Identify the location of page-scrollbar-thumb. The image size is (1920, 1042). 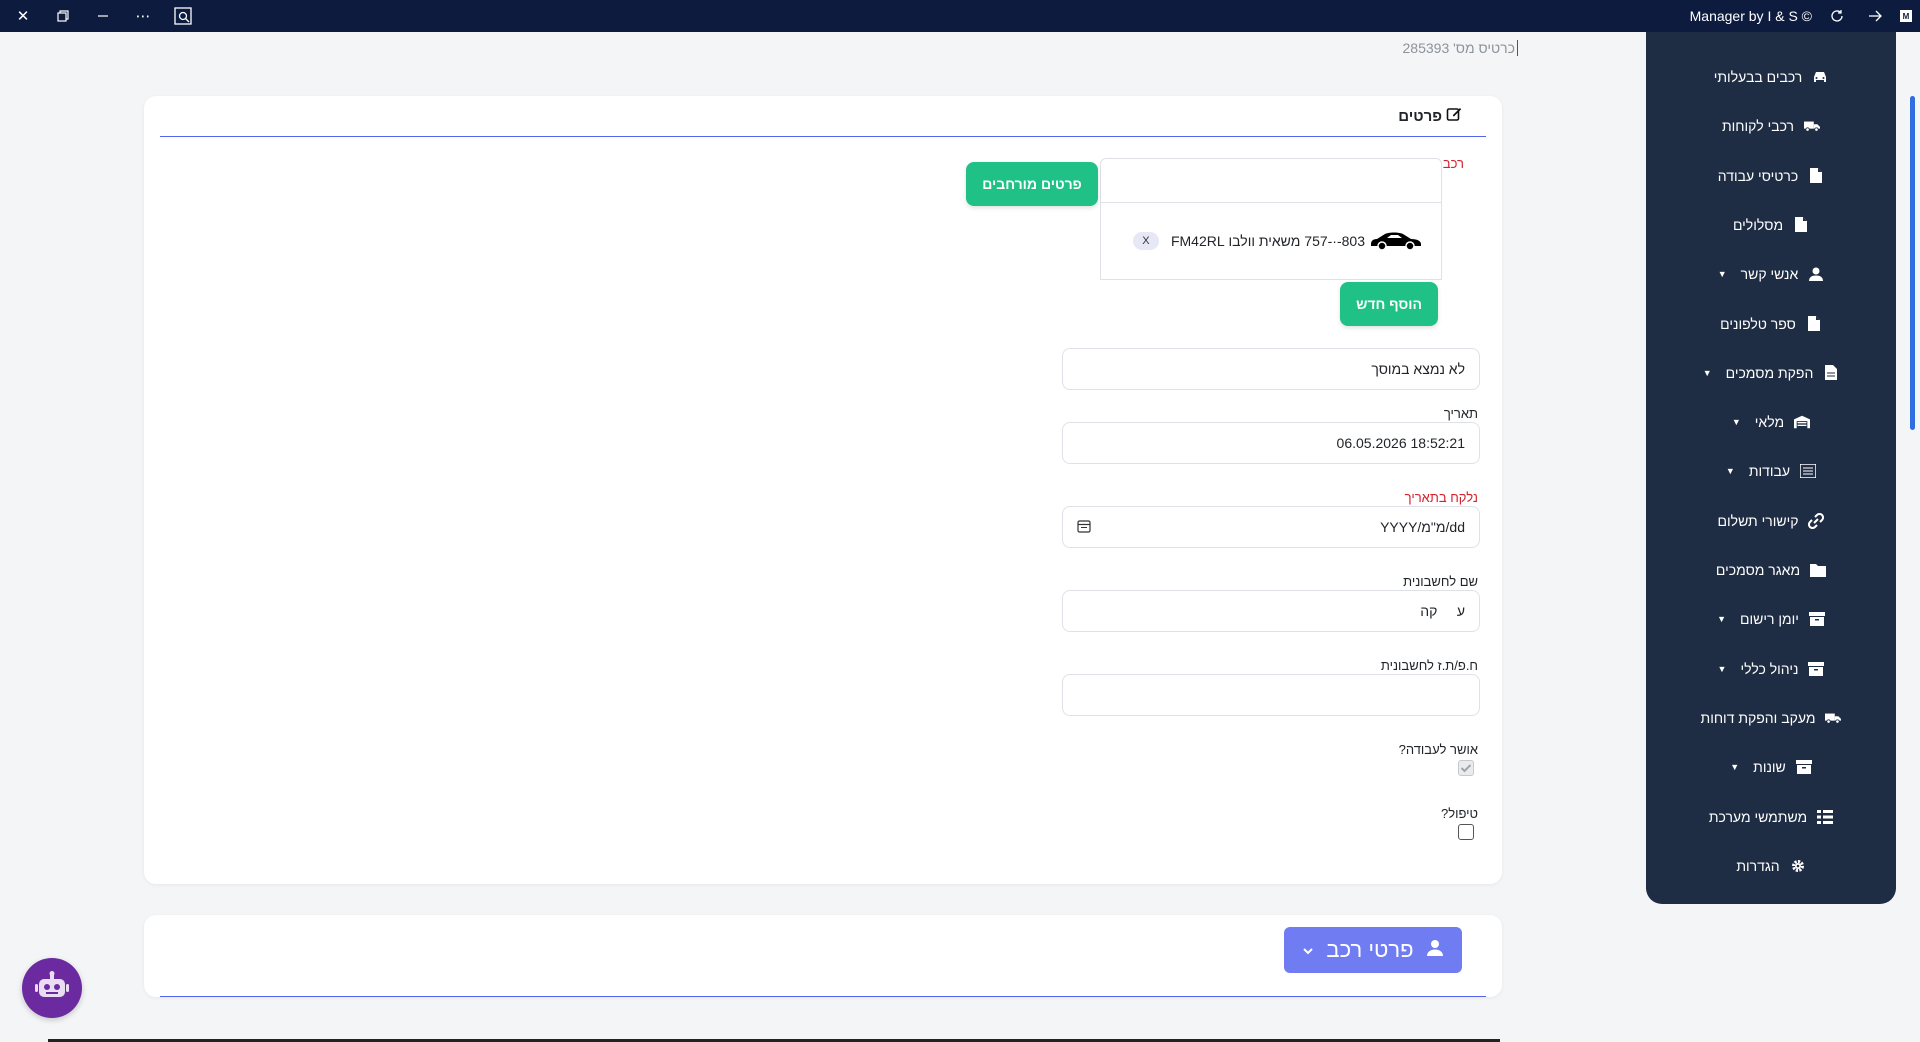
(1912, 263).